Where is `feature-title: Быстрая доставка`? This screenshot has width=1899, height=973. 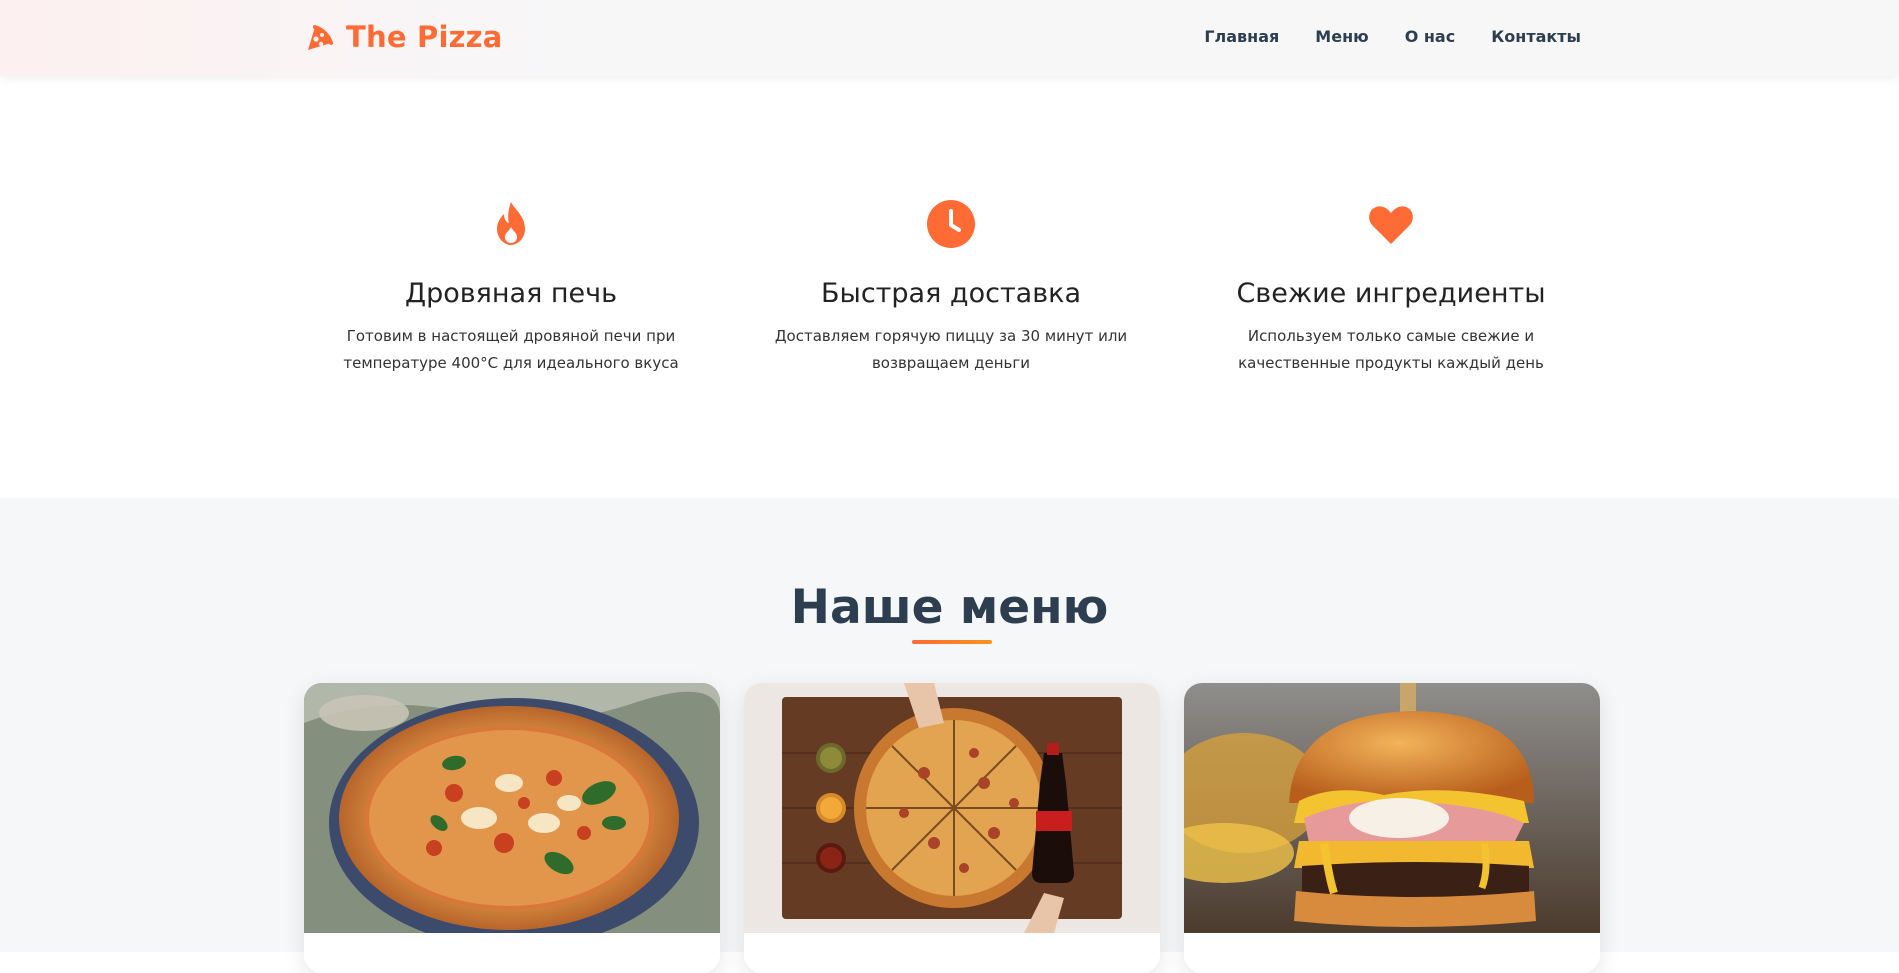
feature-title: Быстрая доставка is located at coordinates (951, 293).